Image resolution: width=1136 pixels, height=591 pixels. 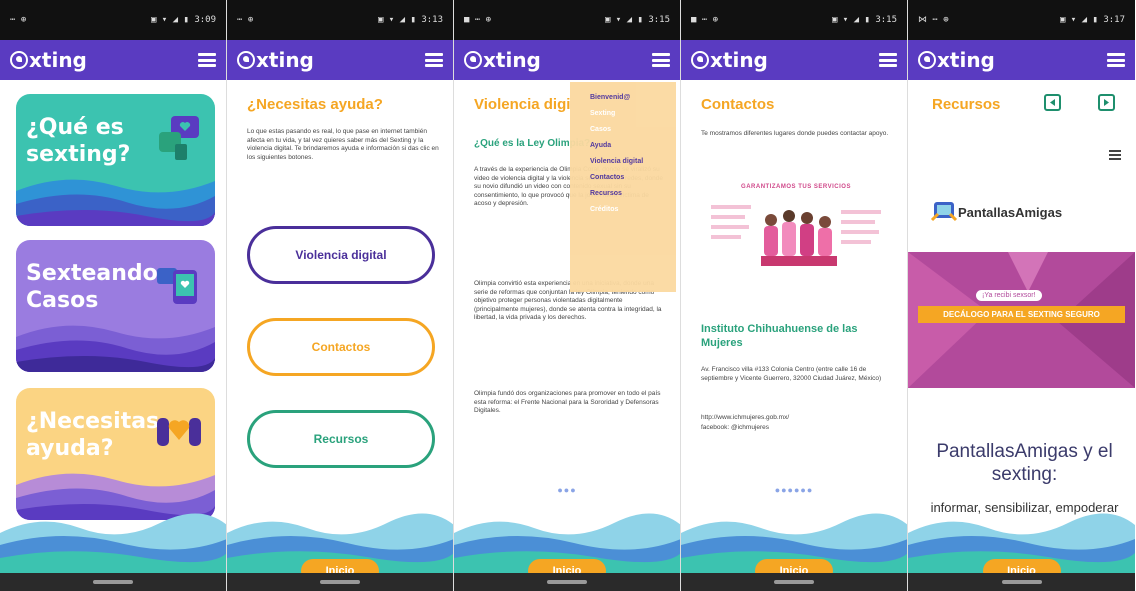 I want to click on promo-title: DECÁLOGO PARA EL SEXTING SEGURO, so click(x=1021, y=314).